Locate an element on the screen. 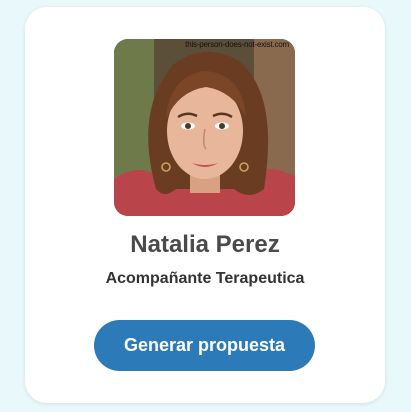  profile-name: Natalia Perez is located at coordinates (205, 244).